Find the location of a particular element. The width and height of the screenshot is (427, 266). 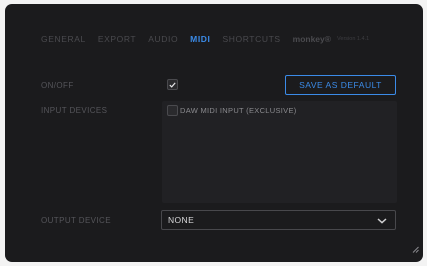

onoff-checkbox is located at coordinates (172, 84).